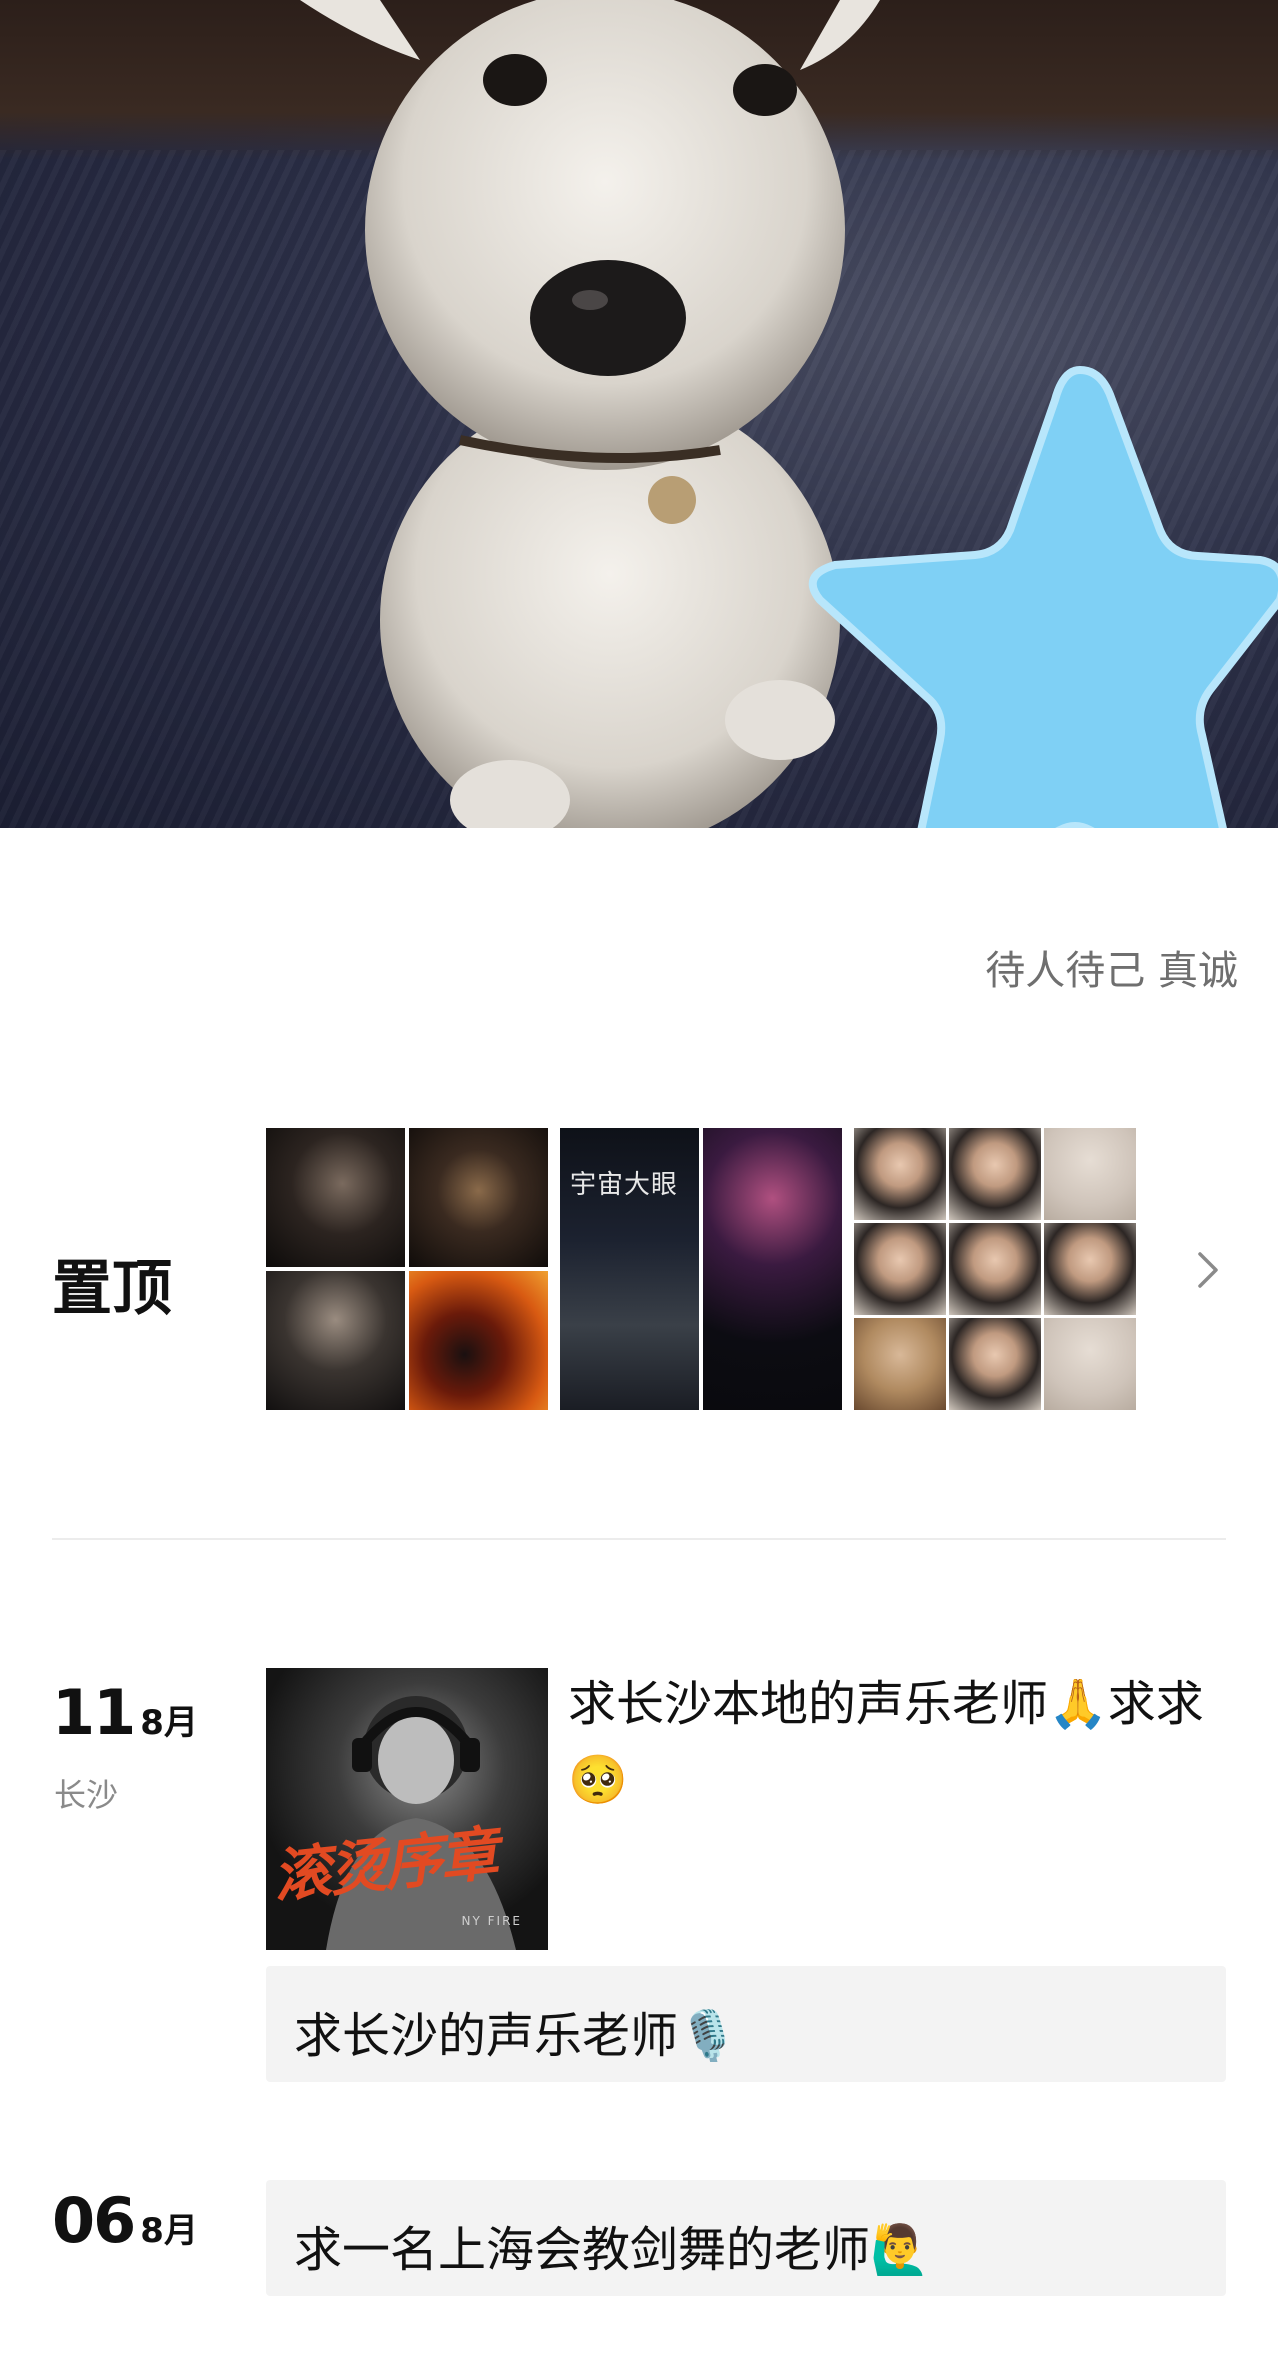 Image resolution: width=1278 pixels, height=2356 pixels. Describe the element at coordinates (86, 1795) in the screenshot. I see `post-location: 长沙` at that location.